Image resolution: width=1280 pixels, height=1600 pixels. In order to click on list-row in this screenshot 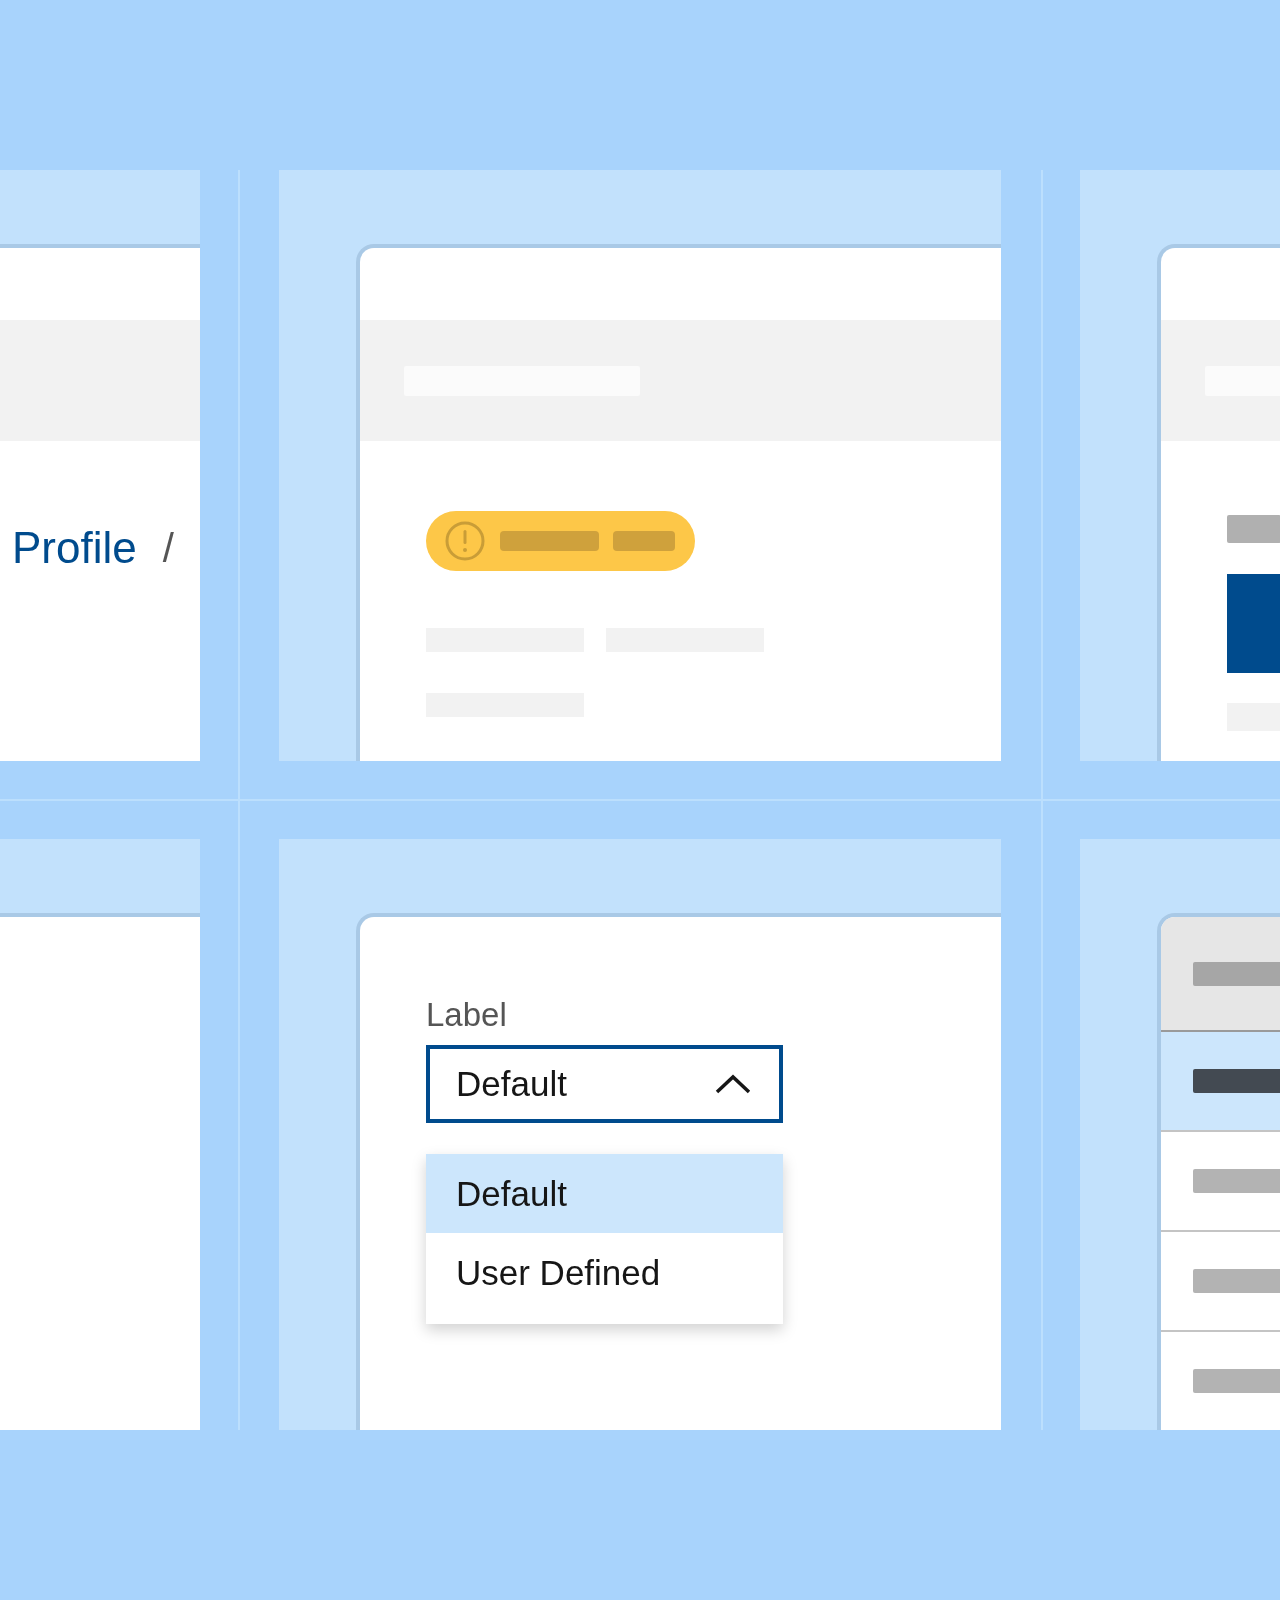, I will do `click(1220, 1082)`.